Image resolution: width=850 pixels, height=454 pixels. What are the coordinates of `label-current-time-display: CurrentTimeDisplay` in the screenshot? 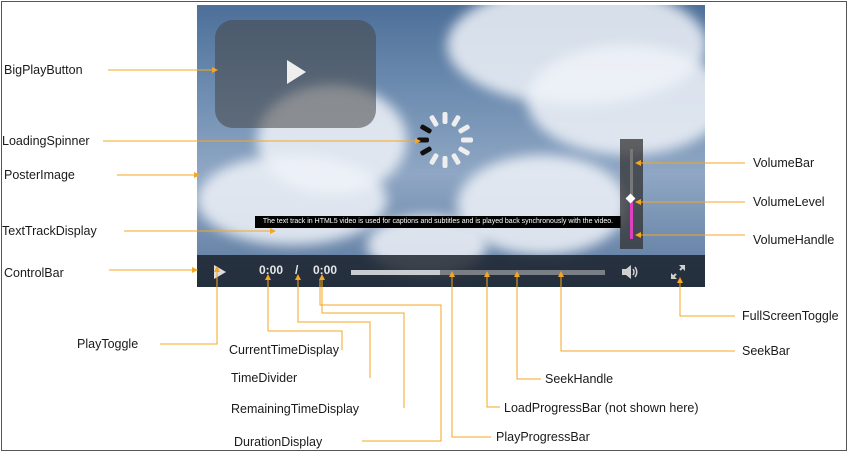 It's located at (284, 350).